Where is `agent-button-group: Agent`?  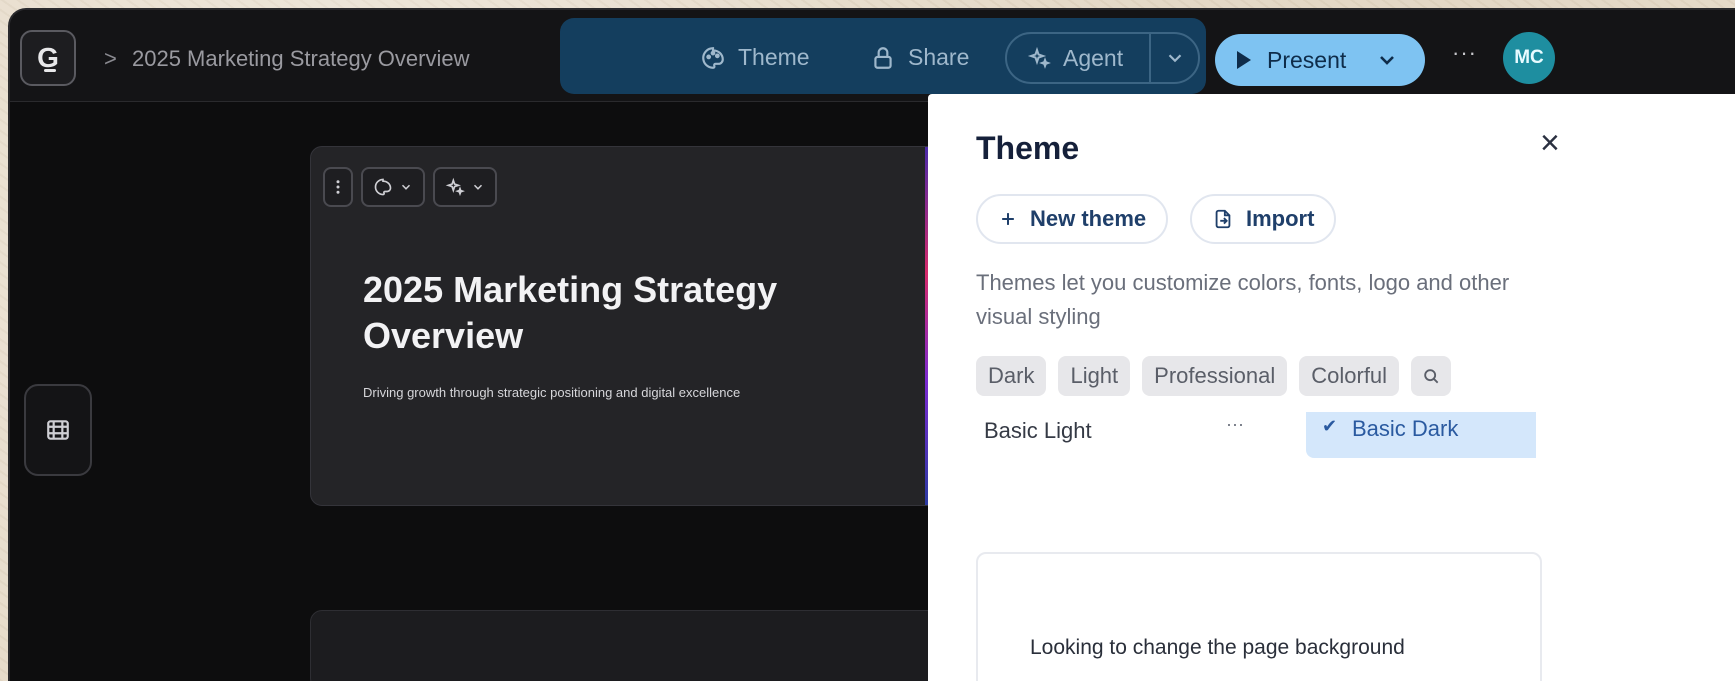
agent-button-group: Agent is located at coordinates (1102, 58).